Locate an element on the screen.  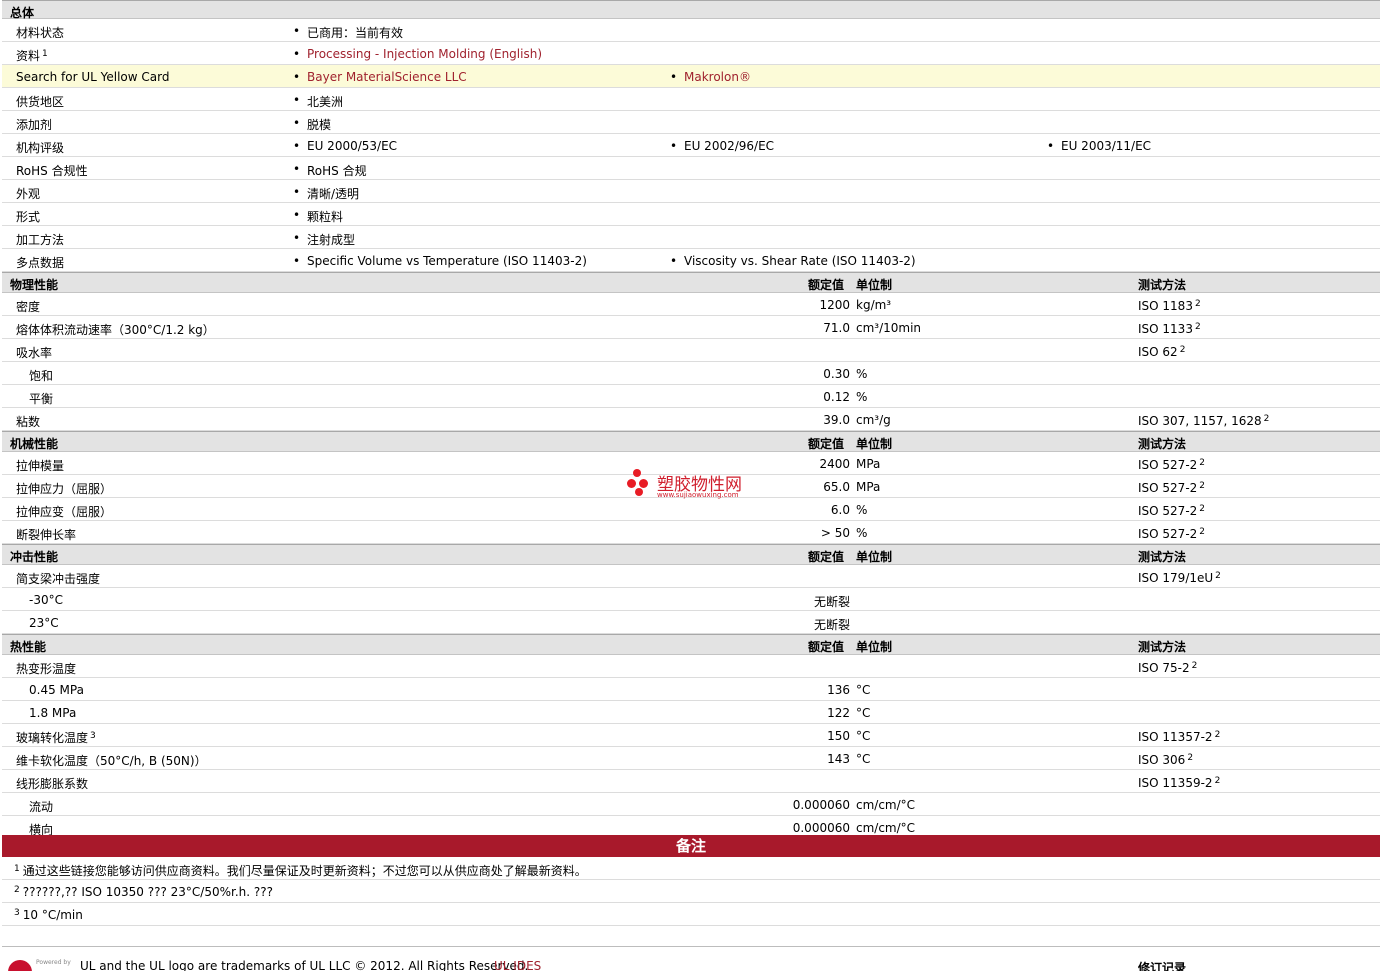
property-label-text: 平衡 is located at coordinates (41, 399).